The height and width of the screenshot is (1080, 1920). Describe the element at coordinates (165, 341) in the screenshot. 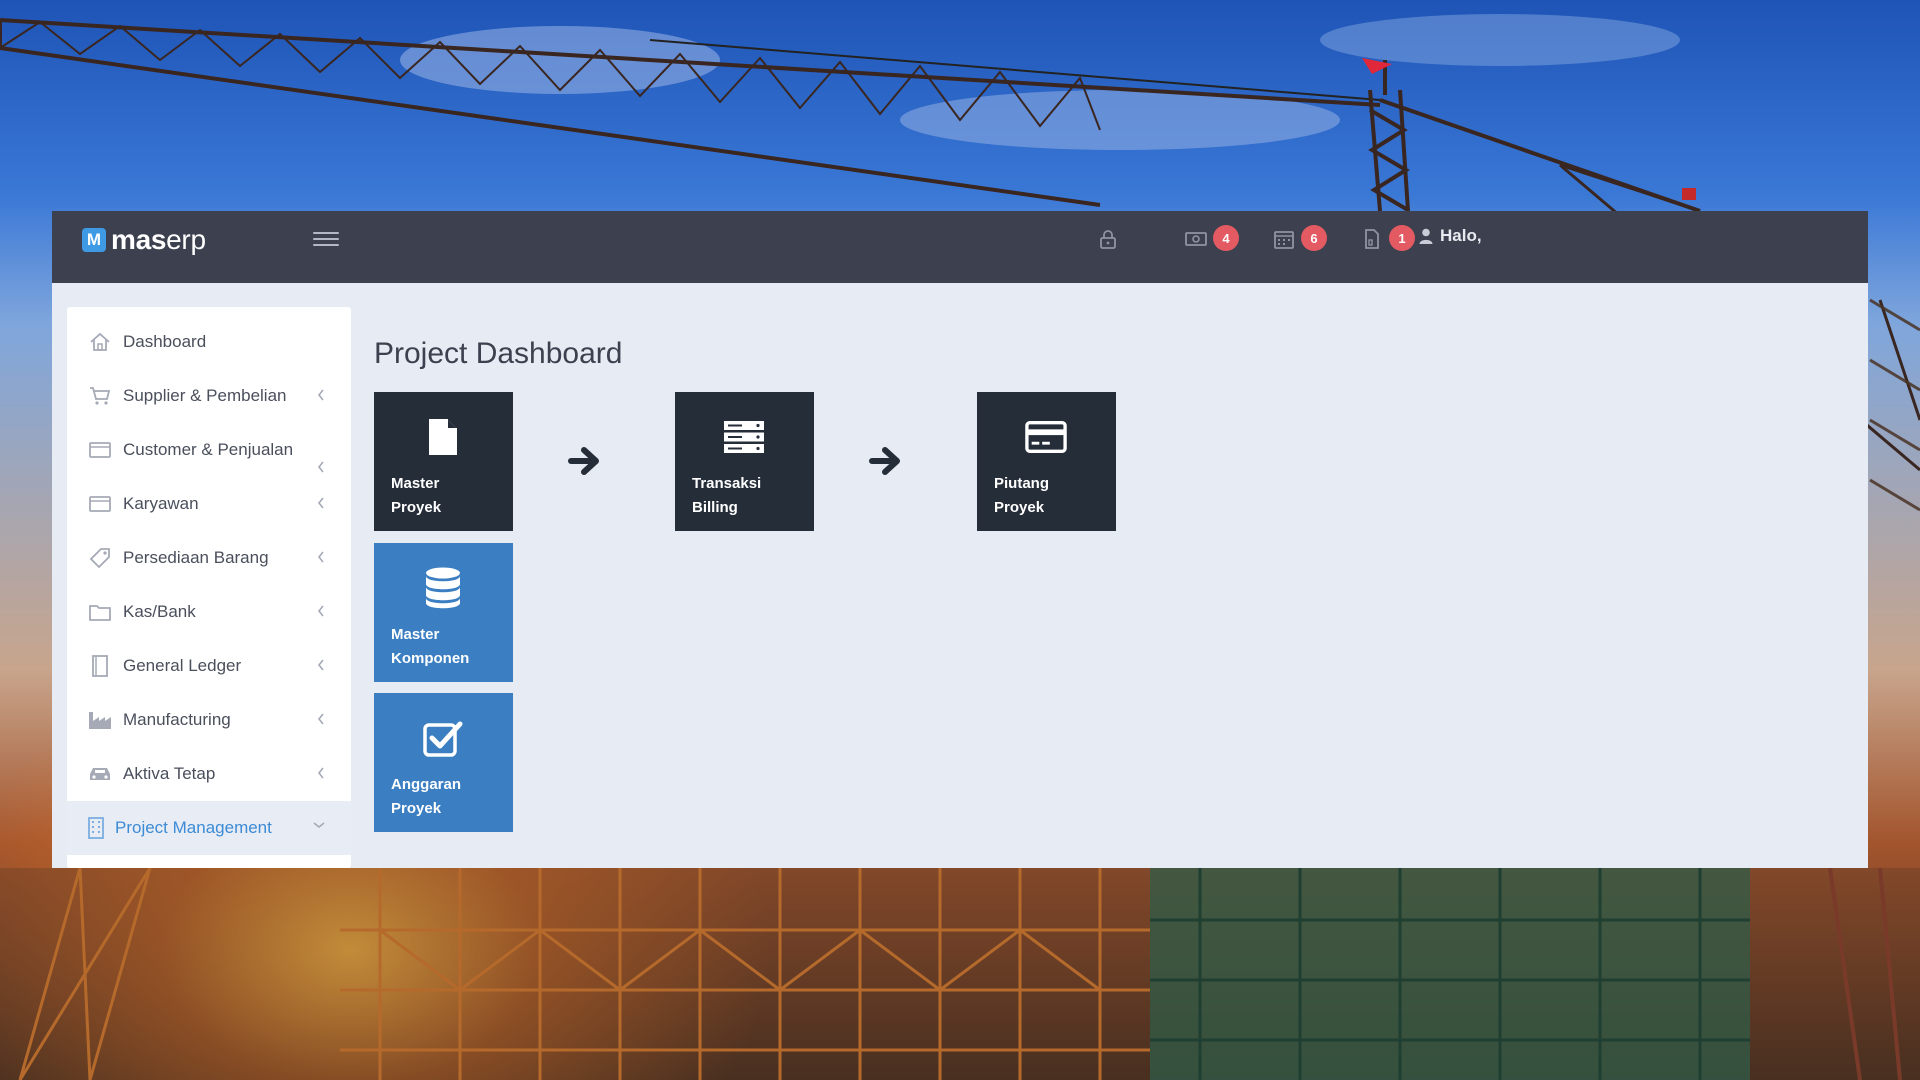

I see `sidebar-item-label: Dashboard` at that location.